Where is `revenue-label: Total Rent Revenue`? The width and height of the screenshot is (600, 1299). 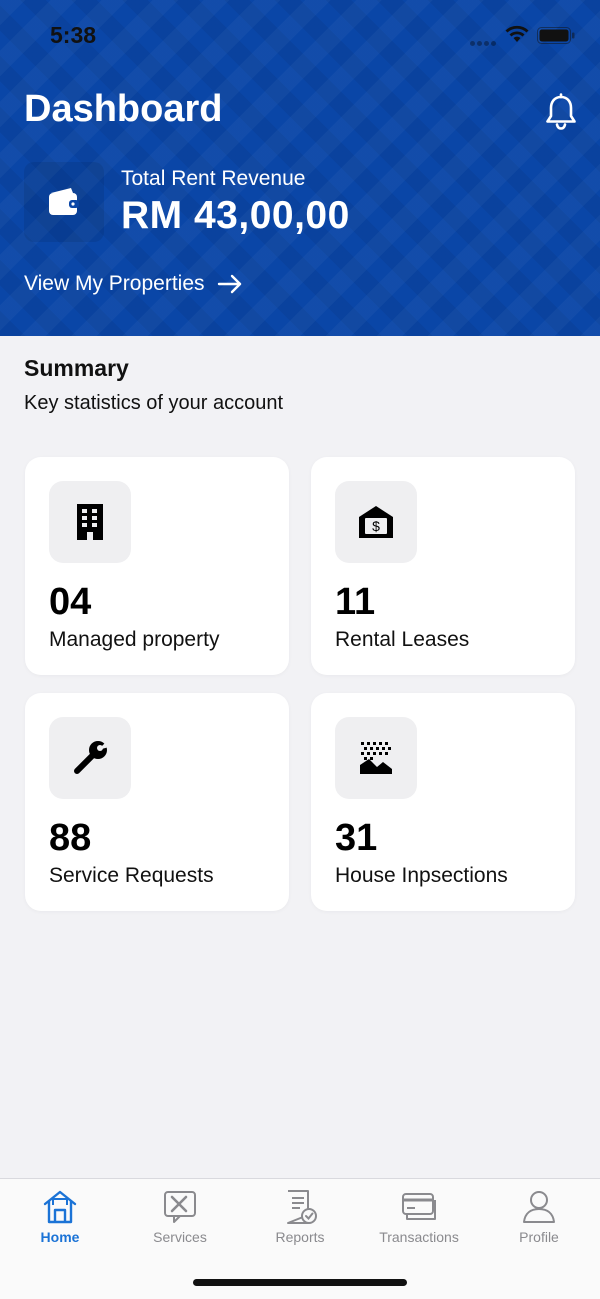 revenue-label: Total Rent Revenue is located at coordinates (213, 178).